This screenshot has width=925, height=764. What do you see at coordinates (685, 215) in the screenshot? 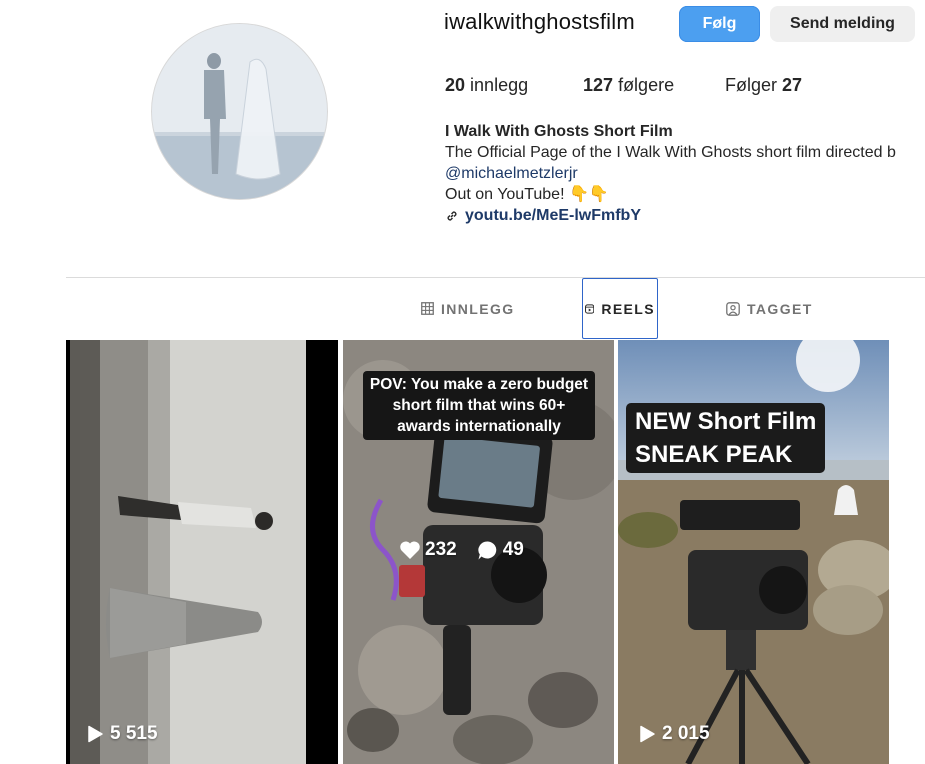
I see `bio-external-link: youtu.be/MeE-lwFmfbY` at bounding box center [685, 215].